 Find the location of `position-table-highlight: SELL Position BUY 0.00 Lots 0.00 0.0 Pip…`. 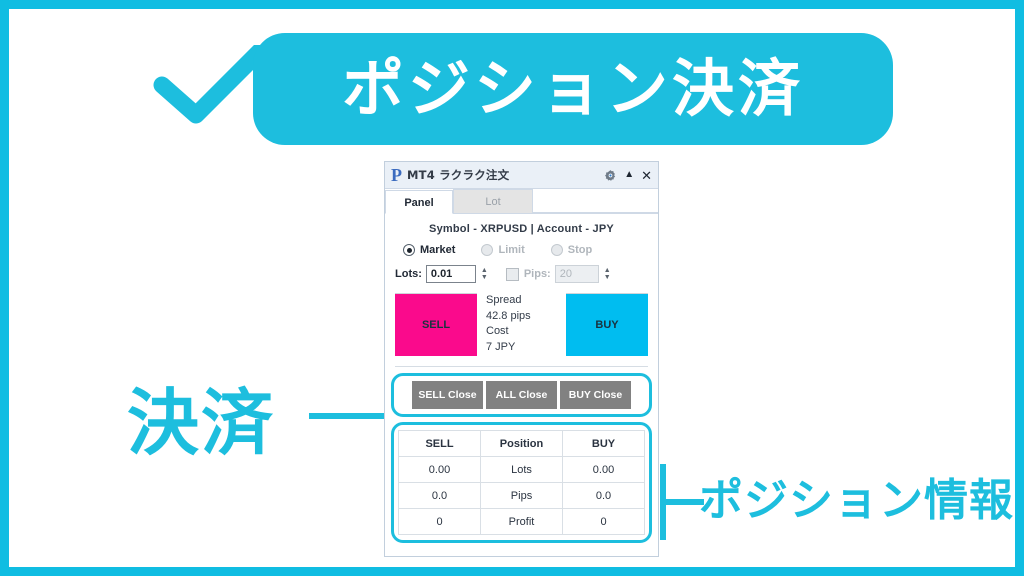

position-table-highlight: SELL Position BUY 0.00 Lots 0.00 0.0 Pip… is located at coordinates (521, 482).